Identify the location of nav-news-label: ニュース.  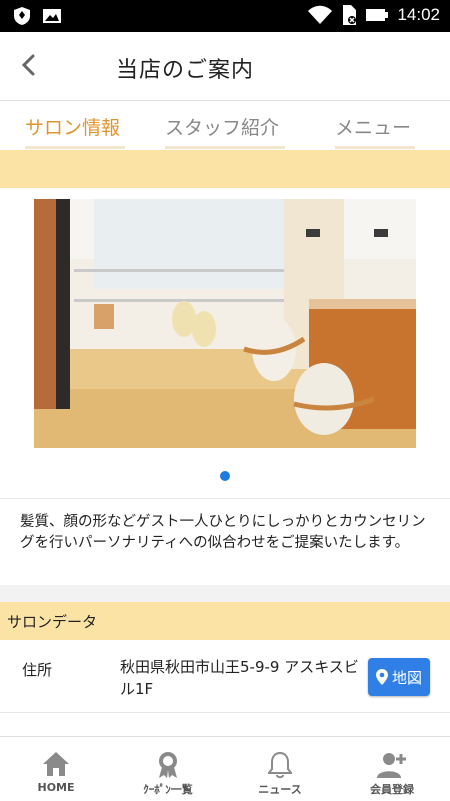
(280, 789).